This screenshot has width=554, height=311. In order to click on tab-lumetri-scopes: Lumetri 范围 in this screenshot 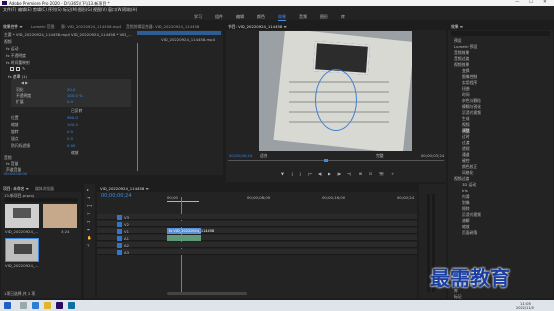, I will do `click(42, 27)`.